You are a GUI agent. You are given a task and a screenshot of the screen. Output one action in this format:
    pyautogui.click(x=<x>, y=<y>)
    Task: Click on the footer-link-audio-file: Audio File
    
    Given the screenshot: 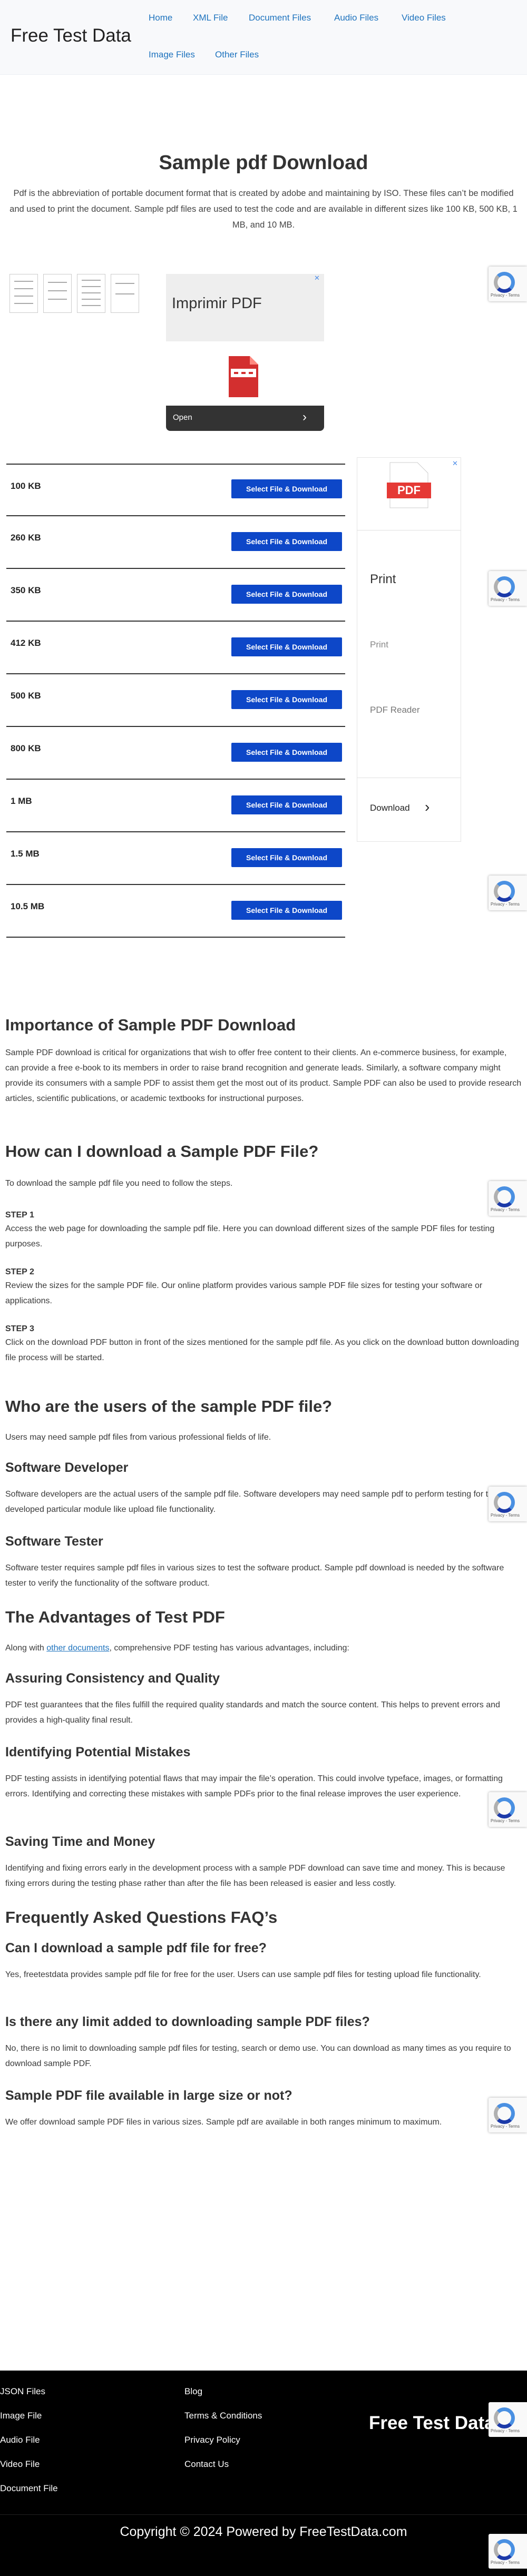 What is the action you would take?
    pyautogui.click(x=20, y=2440)
    